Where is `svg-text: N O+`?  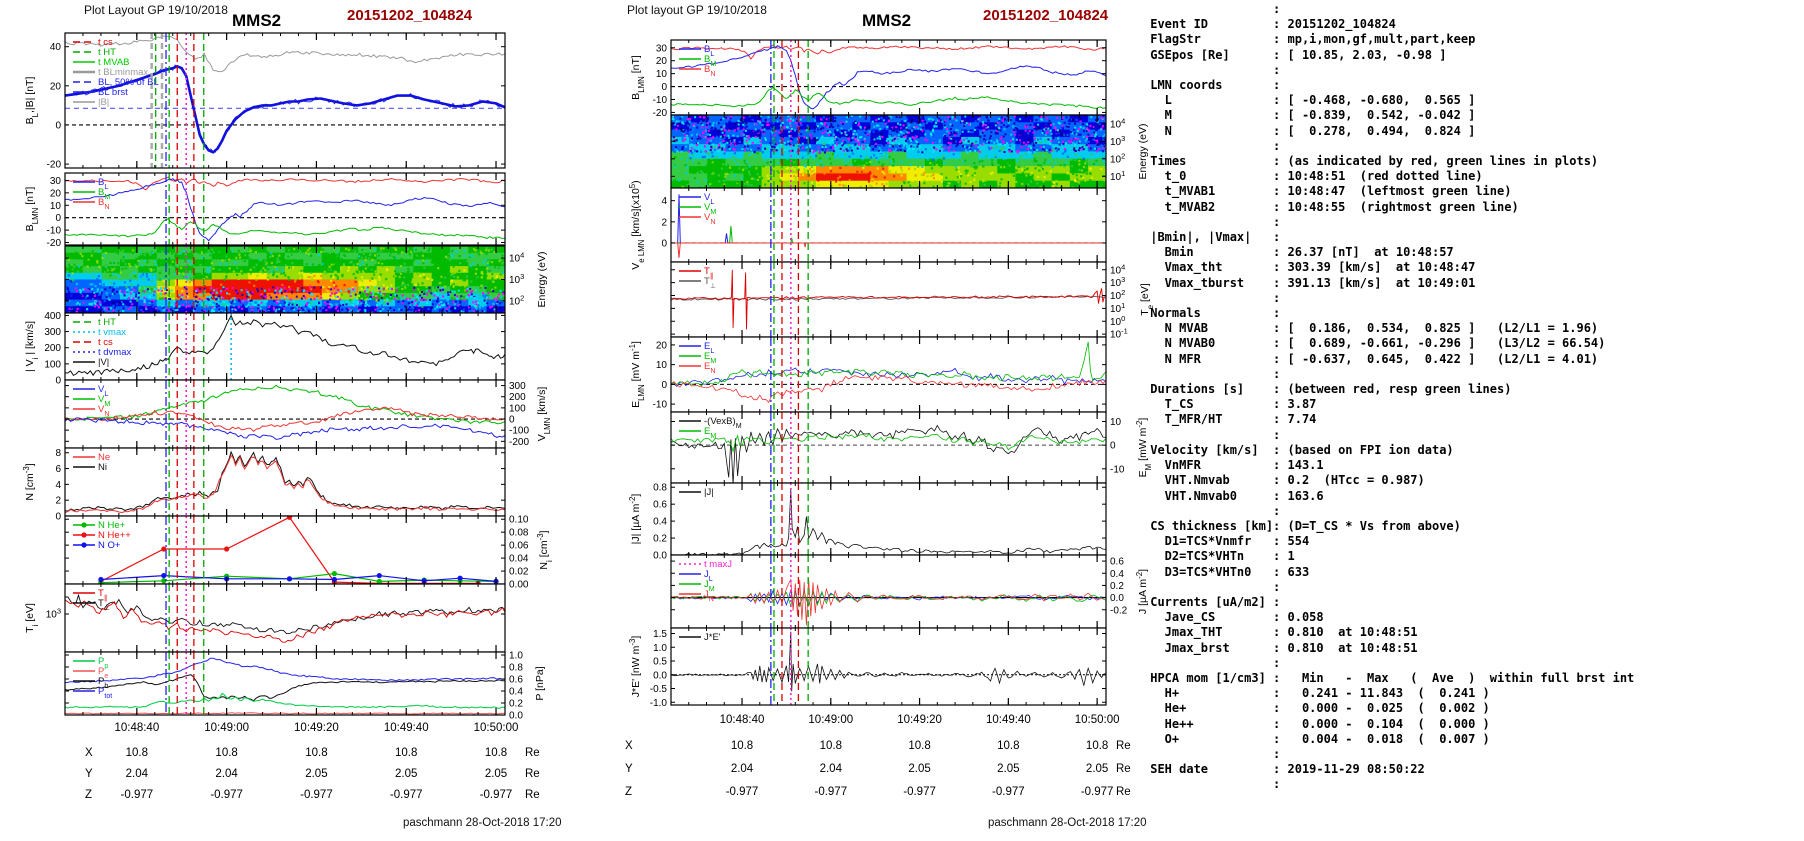 svg-text: N O+ is located at coordinates (109, 545).